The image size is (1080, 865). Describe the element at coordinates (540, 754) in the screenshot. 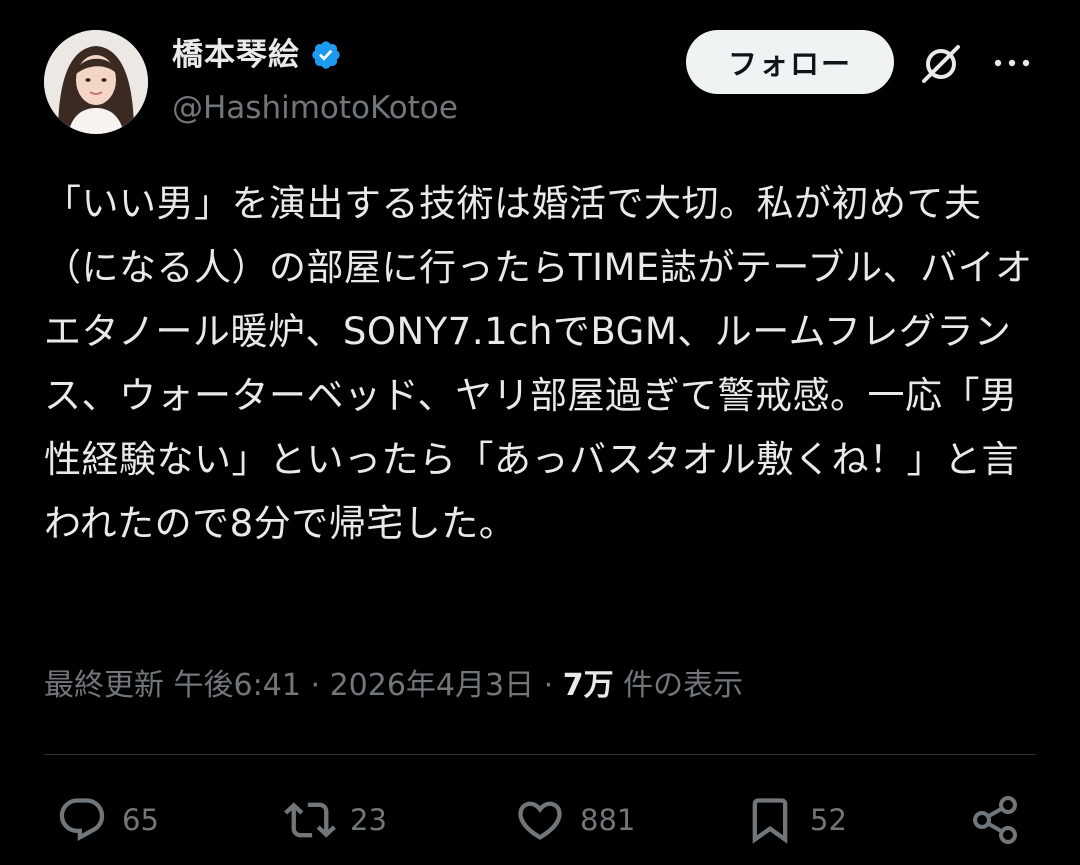

I see `divider` at that location.